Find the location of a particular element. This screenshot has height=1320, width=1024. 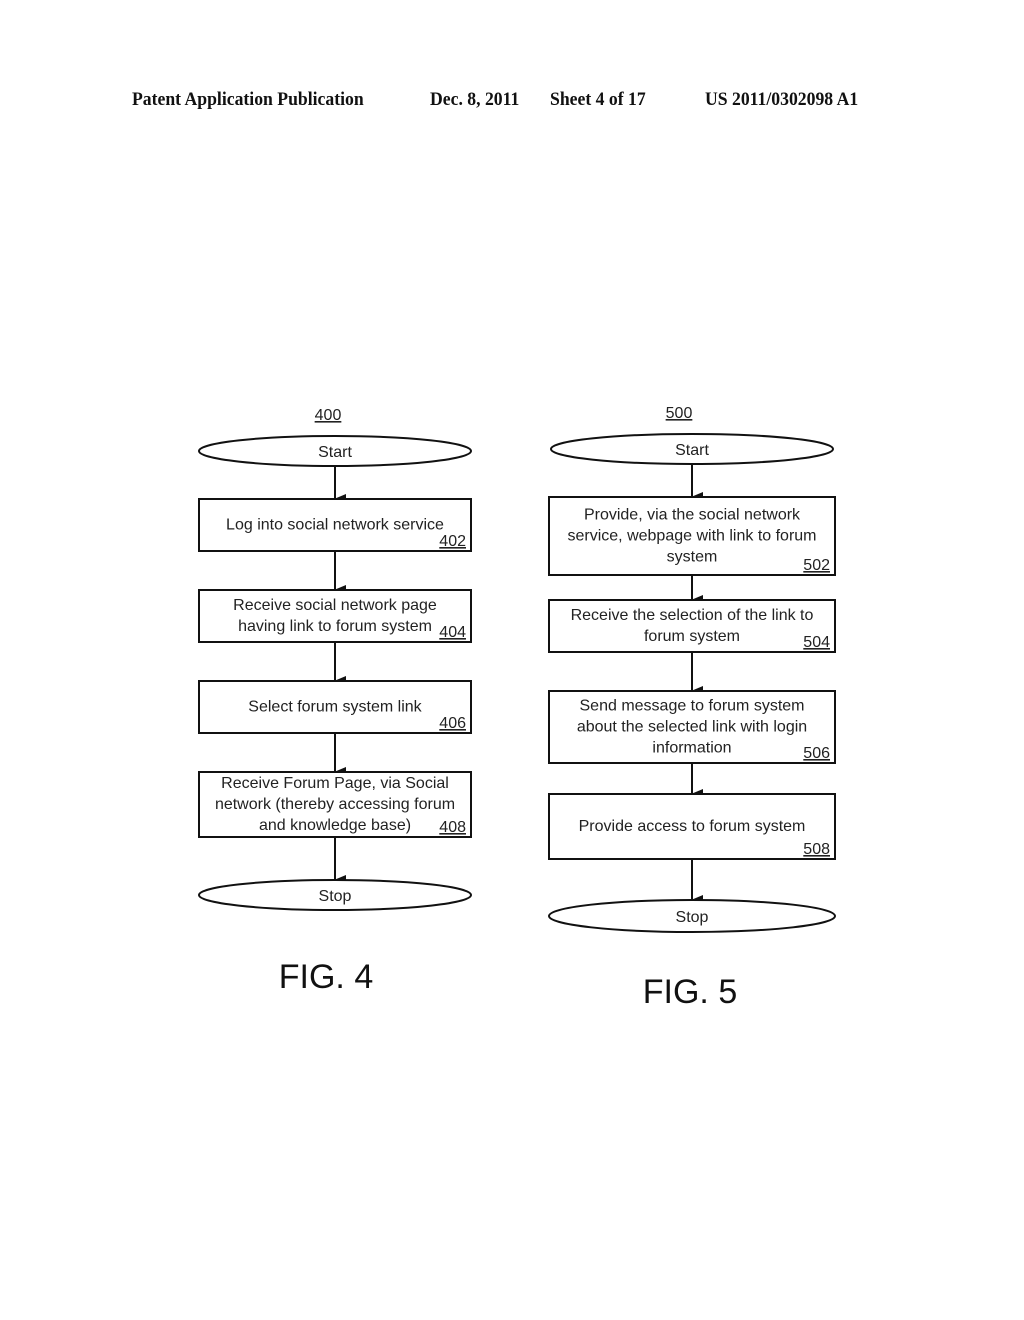

process-step-text: service, webpage with link to forum is located at coordinates (692, 536).